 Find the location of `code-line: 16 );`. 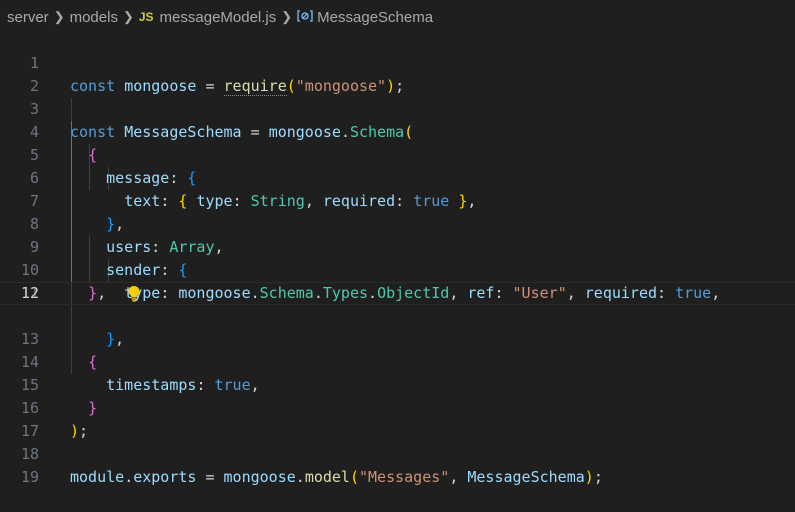

code-line: 16 ); is located at coordinates (397, 407).